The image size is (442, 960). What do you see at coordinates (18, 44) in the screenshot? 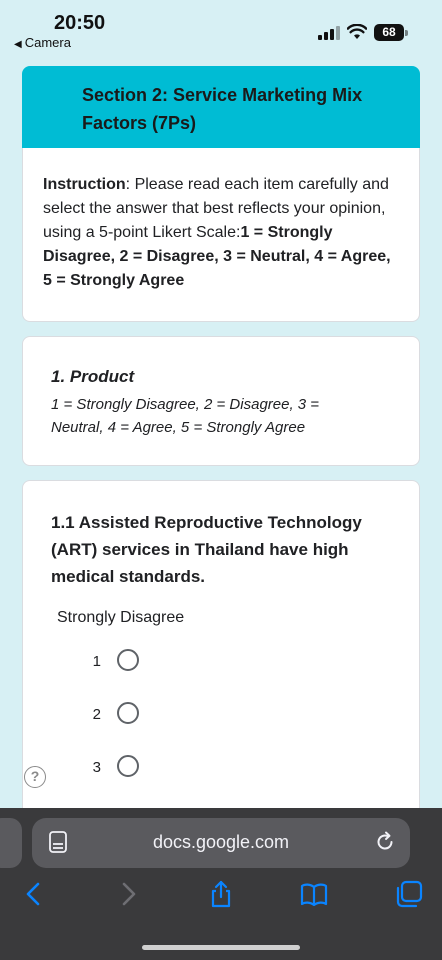
I see `back-triangle-icon: ◀` at bounding box center [18, 44].